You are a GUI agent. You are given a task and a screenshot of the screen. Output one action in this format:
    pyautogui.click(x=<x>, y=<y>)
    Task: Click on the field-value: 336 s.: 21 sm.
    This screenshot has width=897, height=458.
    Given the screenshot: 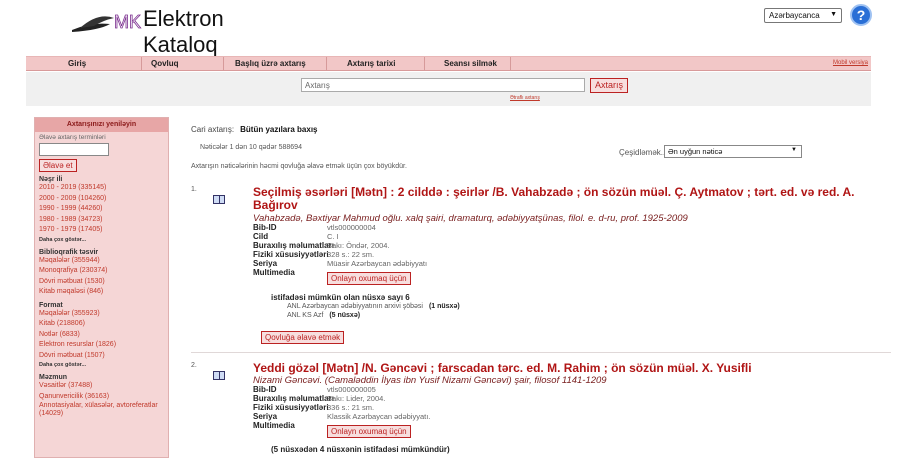 What is the action you would take?
    pyautogui.click(x=351, y=407)
    